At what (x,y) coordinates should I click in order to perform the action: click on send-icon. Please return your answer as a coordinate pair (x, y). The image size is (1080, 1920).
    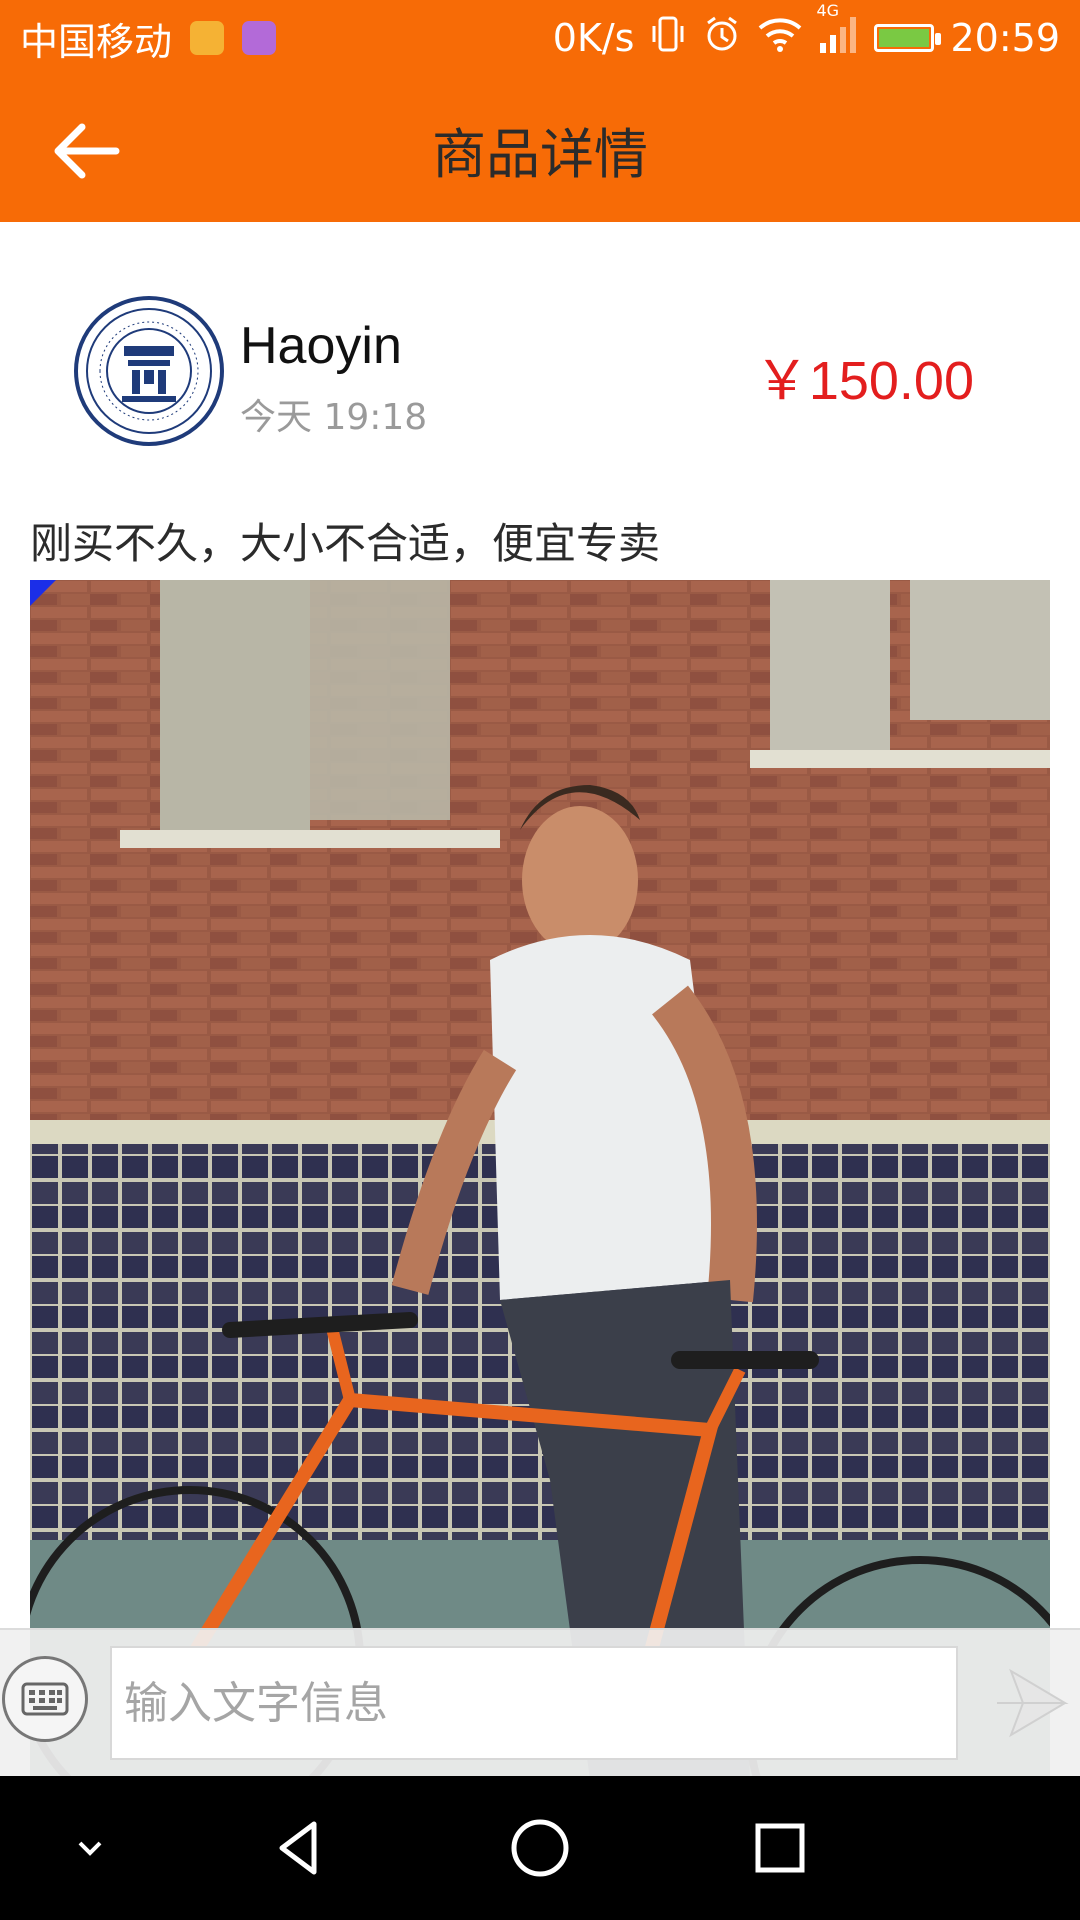
    Looking at the image, I should click on (1033, 1703).